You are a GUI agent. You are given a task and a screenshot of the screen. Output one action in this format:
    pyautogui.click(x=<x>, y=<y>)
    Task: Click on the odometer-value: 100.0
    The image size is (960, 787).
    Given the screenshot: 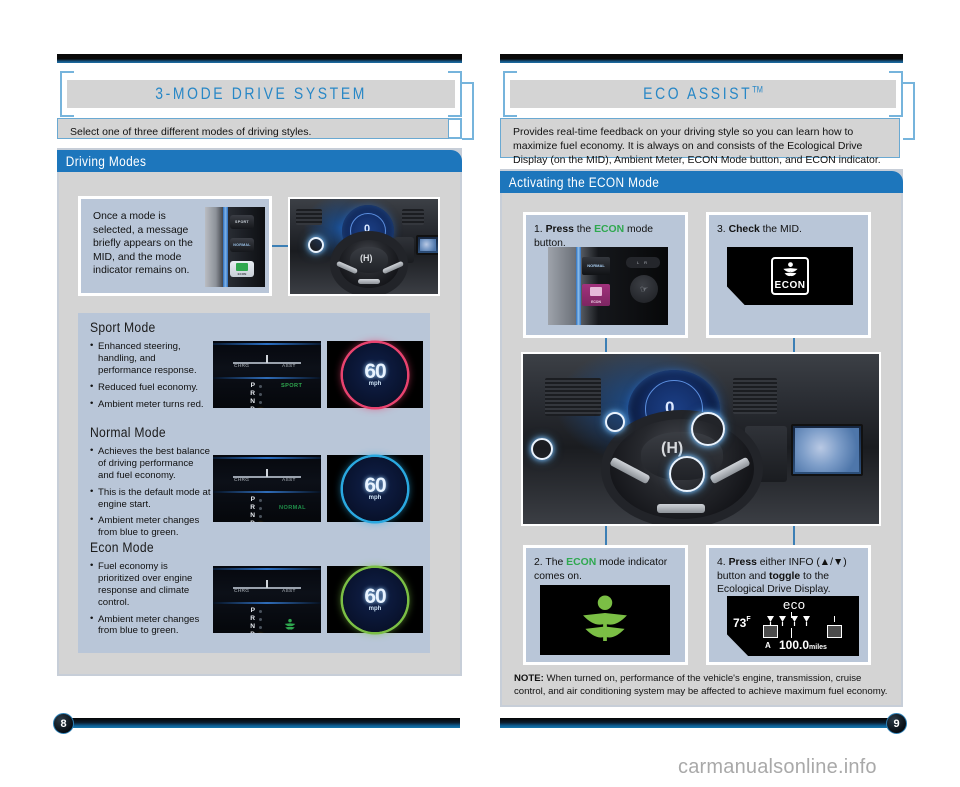 What is the action you would take?
    pyautogui.click(x=794, y=645)
    